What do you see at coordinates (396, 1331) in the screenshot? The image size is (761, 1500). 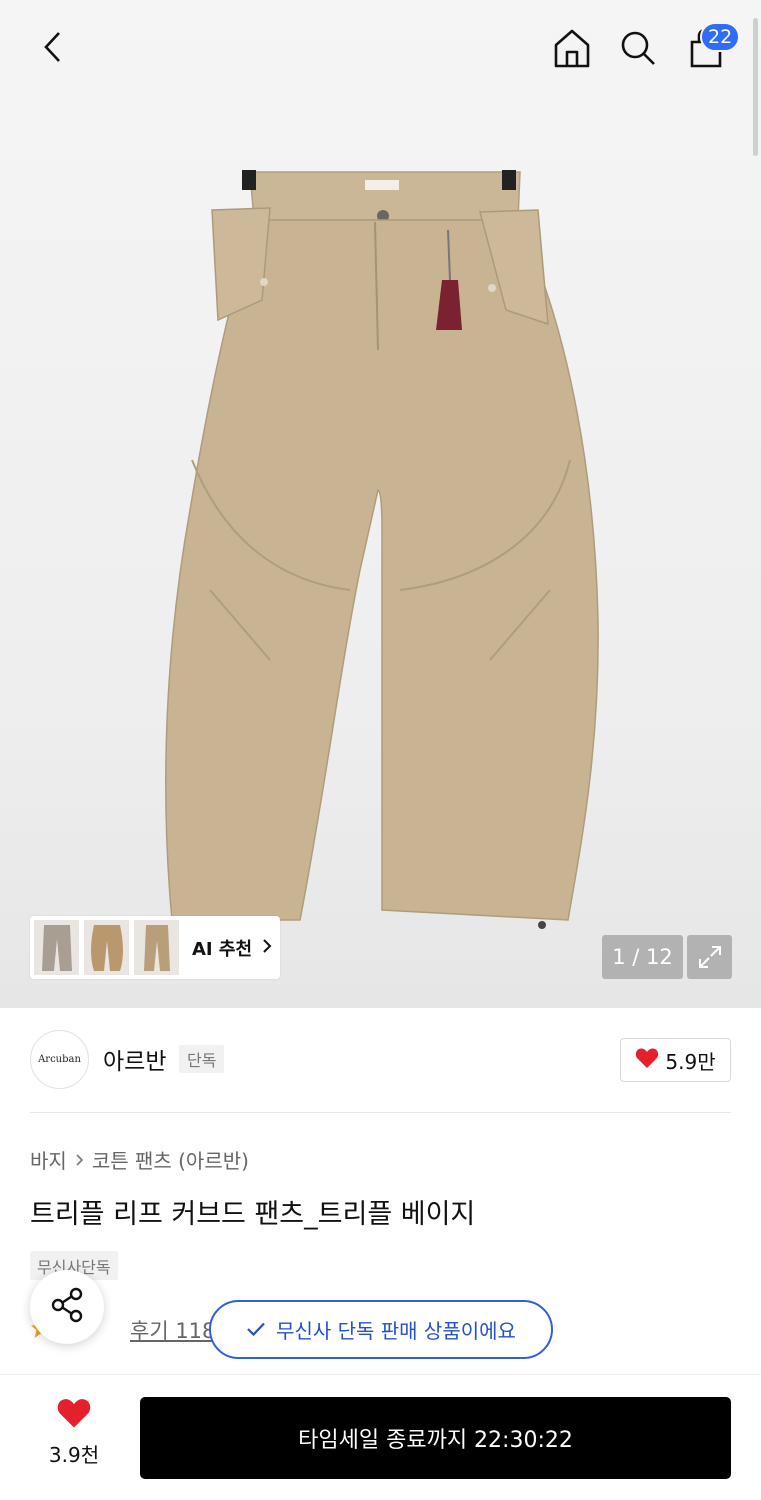 I see `toast-message: 무신사 단독 판매 상품이에요` at bounding box center [396, 1331].